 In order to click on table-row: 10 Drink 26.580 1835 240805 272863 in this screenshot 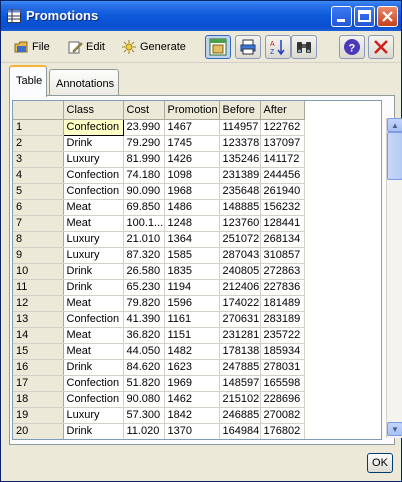, I will do `click(159, 271)`.